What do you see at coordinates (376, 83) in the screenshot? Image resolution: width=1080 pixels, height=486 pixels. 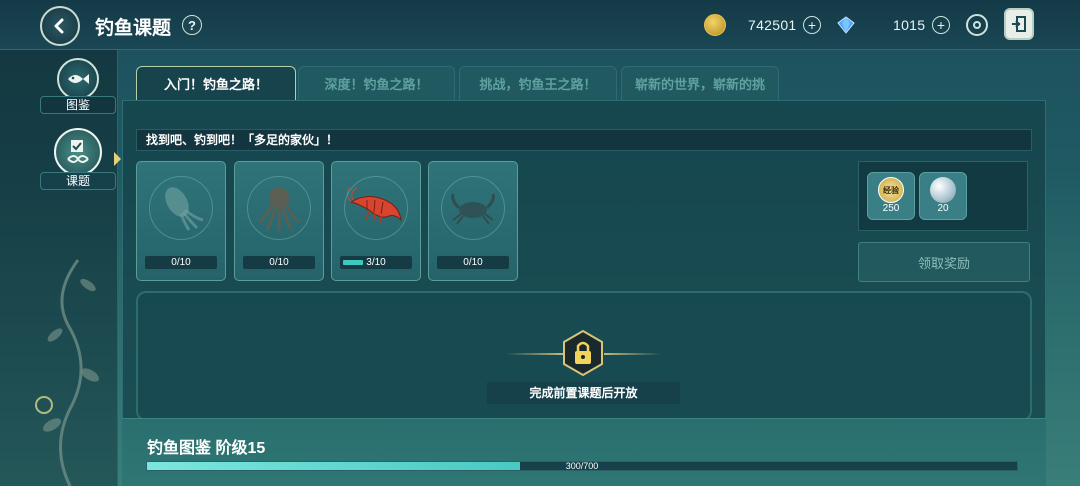 I see `tab-depth: 深度！钓鱼之路！` at bounding box center [376, 83].